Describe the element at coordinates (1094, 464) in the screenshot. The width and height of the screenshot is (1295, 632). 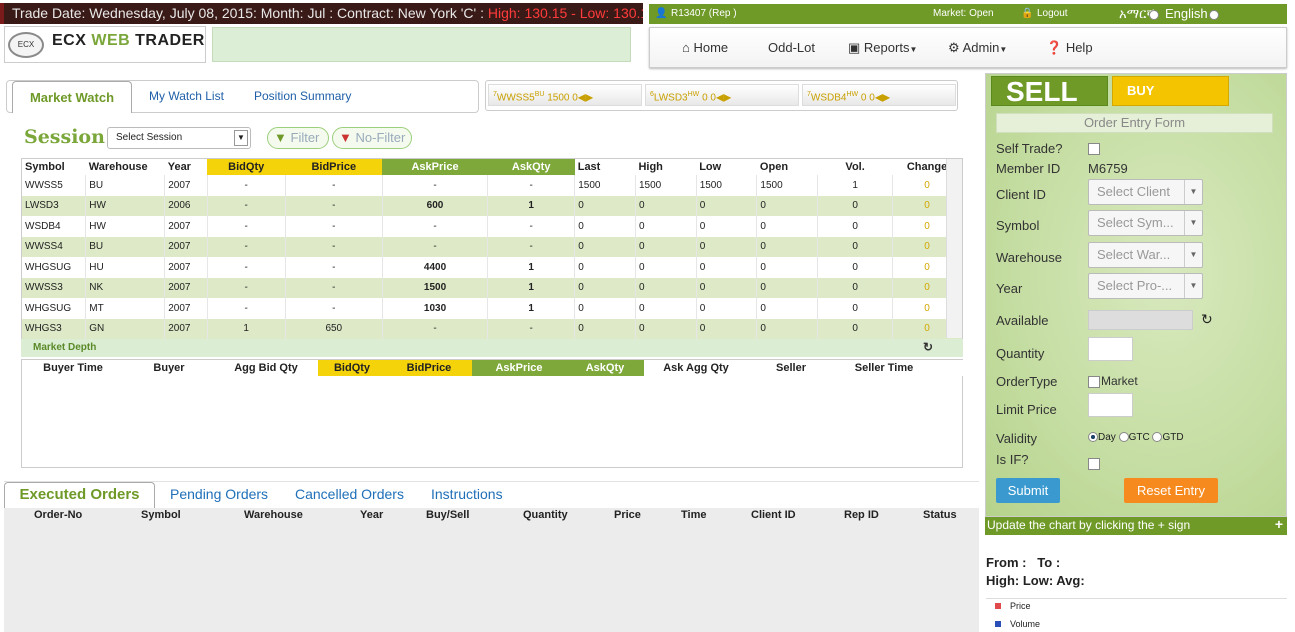
I see `is-if-checkbox` at that location.